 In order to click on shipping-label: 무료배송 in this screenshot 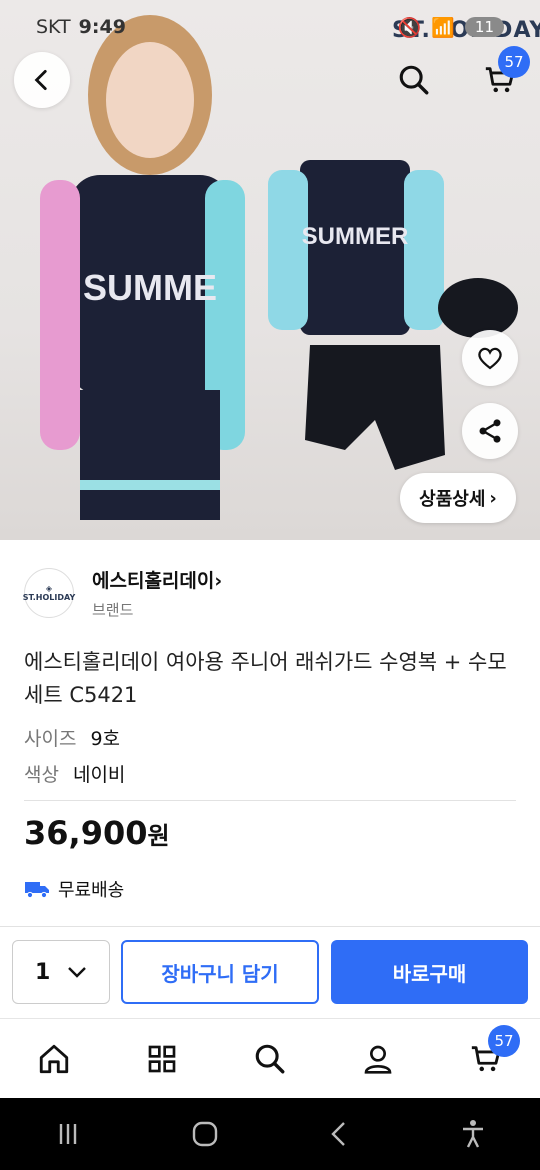, I will do `click(91, 890)`.